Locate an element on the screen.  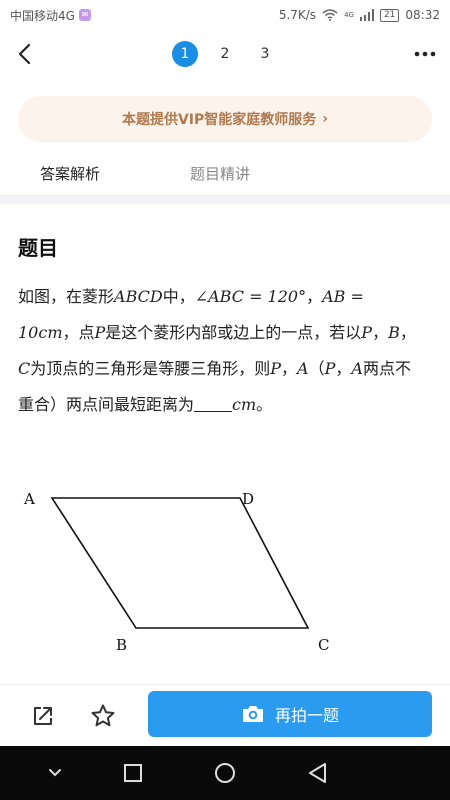
recents-button is located at coordinates (133, 773).